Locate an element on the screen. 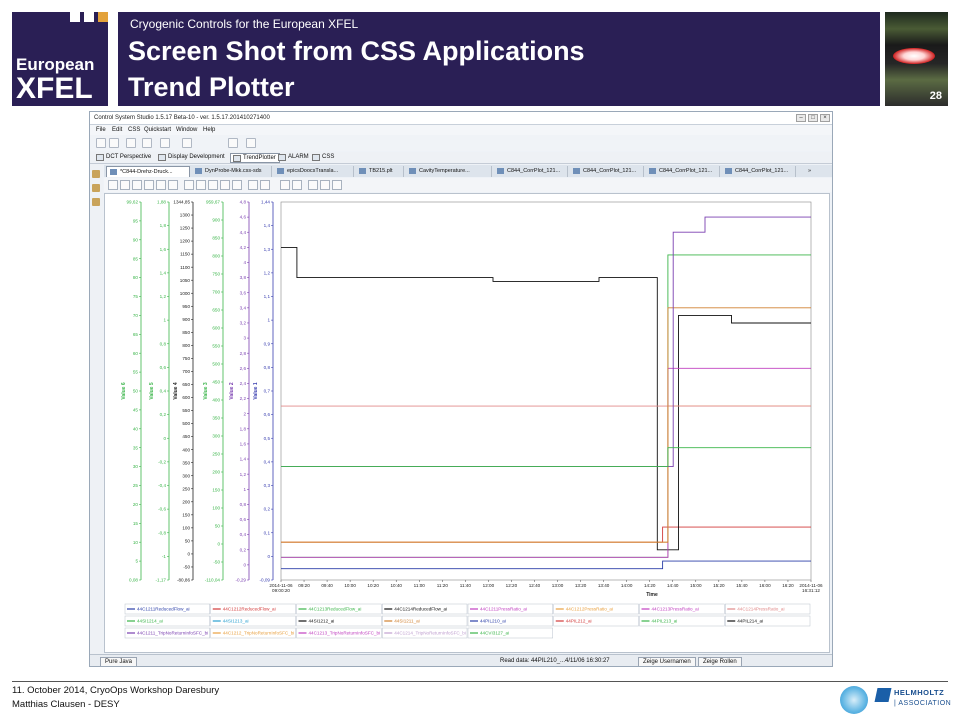 The width and height of the screenshot is (960, 720). run-icon is located at coordinates (147, 143).